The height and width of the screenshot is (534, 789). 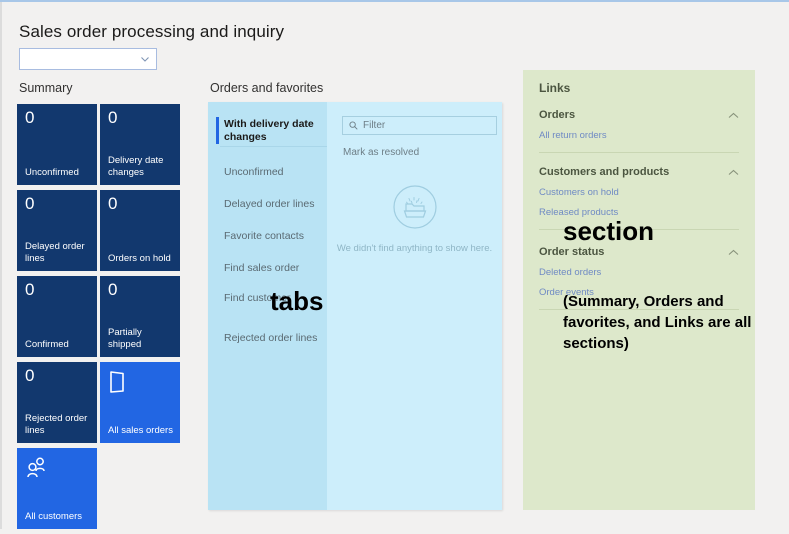 I want to click on summary-tile: All sales orders, so click(x=140, y=402).